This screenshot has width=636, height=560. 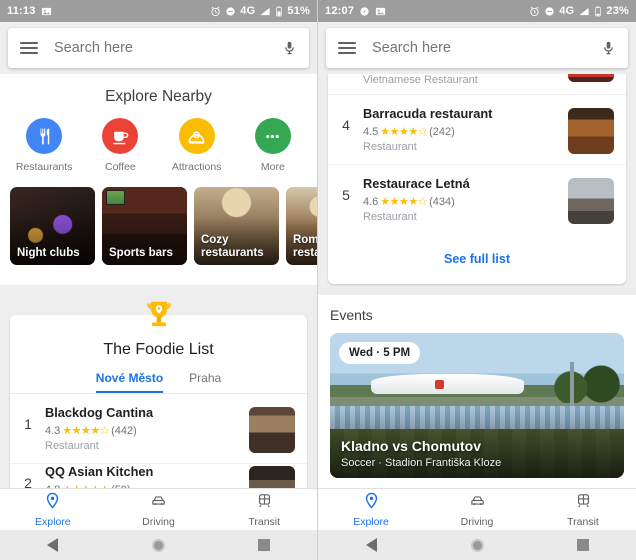 I want to click on category-label: Restaurants, so click(x=44, y=167).